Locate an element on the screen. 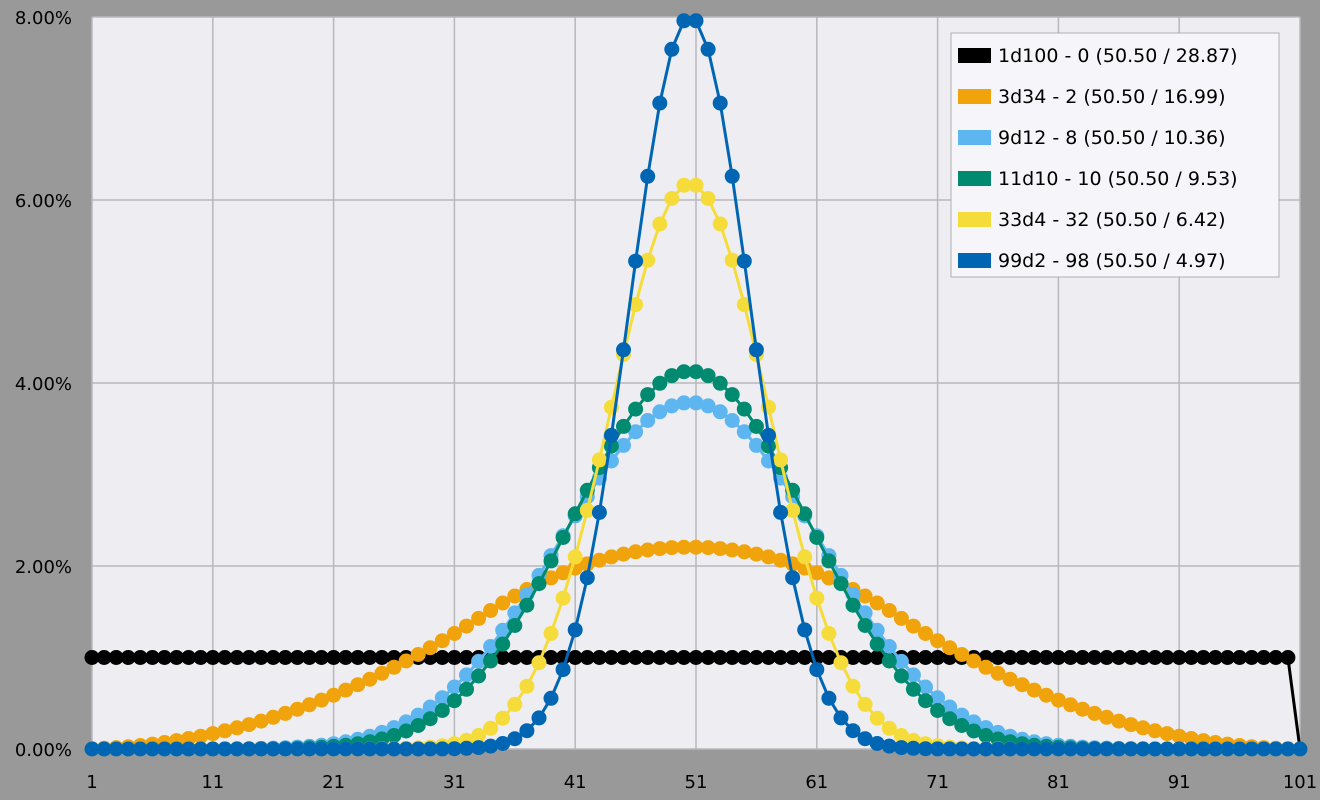  legend-label: 1d100 - 0 (50.50 / 28.87) is located at coordinates (1118, 56).